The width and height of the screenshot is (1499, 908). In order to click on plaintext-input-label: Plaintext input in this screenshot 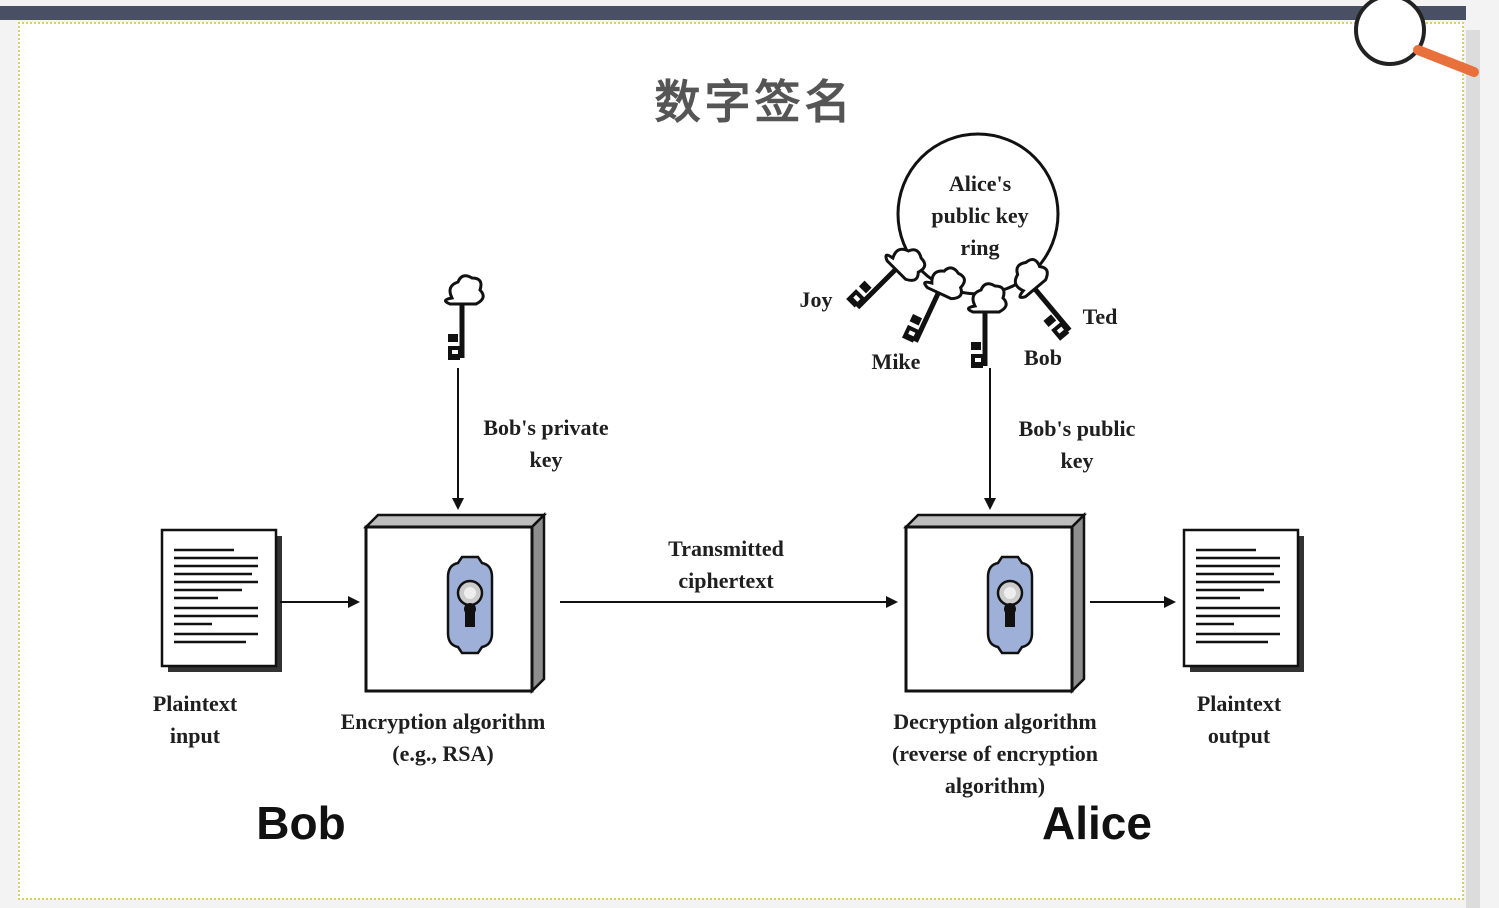, I will do `click(195, 720)`.